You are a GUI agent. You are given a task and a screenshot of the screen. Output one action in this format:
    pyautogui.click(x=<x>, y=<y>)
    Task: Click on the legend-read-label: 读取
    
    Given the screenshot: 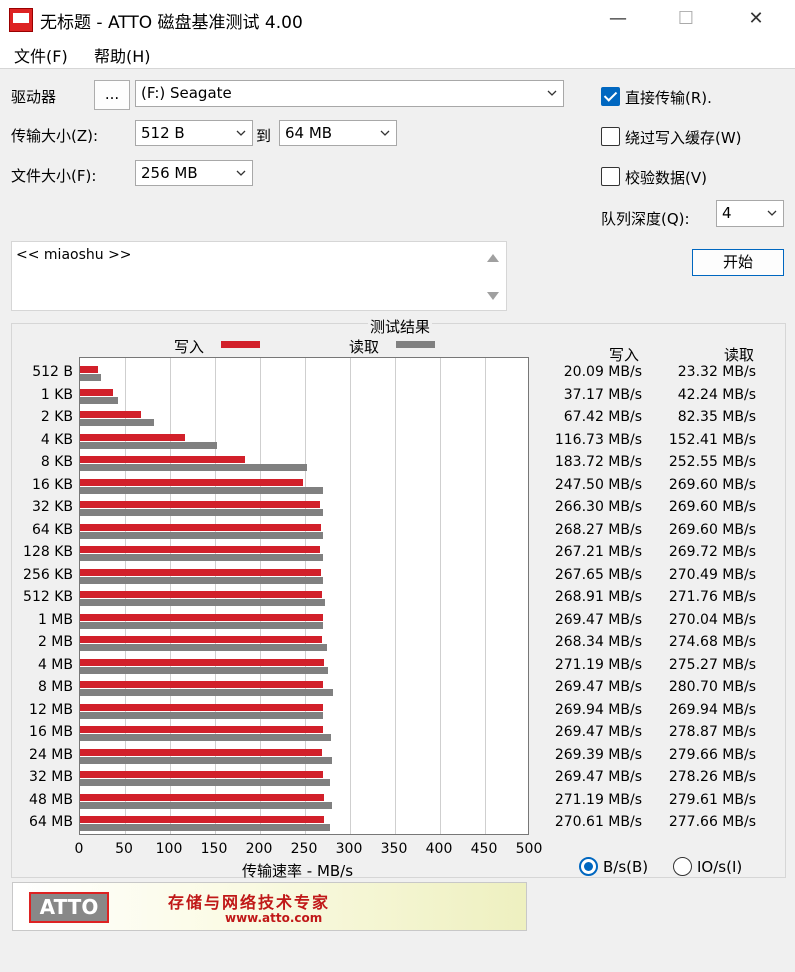 What is the action you would take?
    pyautogui.click(x=364, y=347)
    